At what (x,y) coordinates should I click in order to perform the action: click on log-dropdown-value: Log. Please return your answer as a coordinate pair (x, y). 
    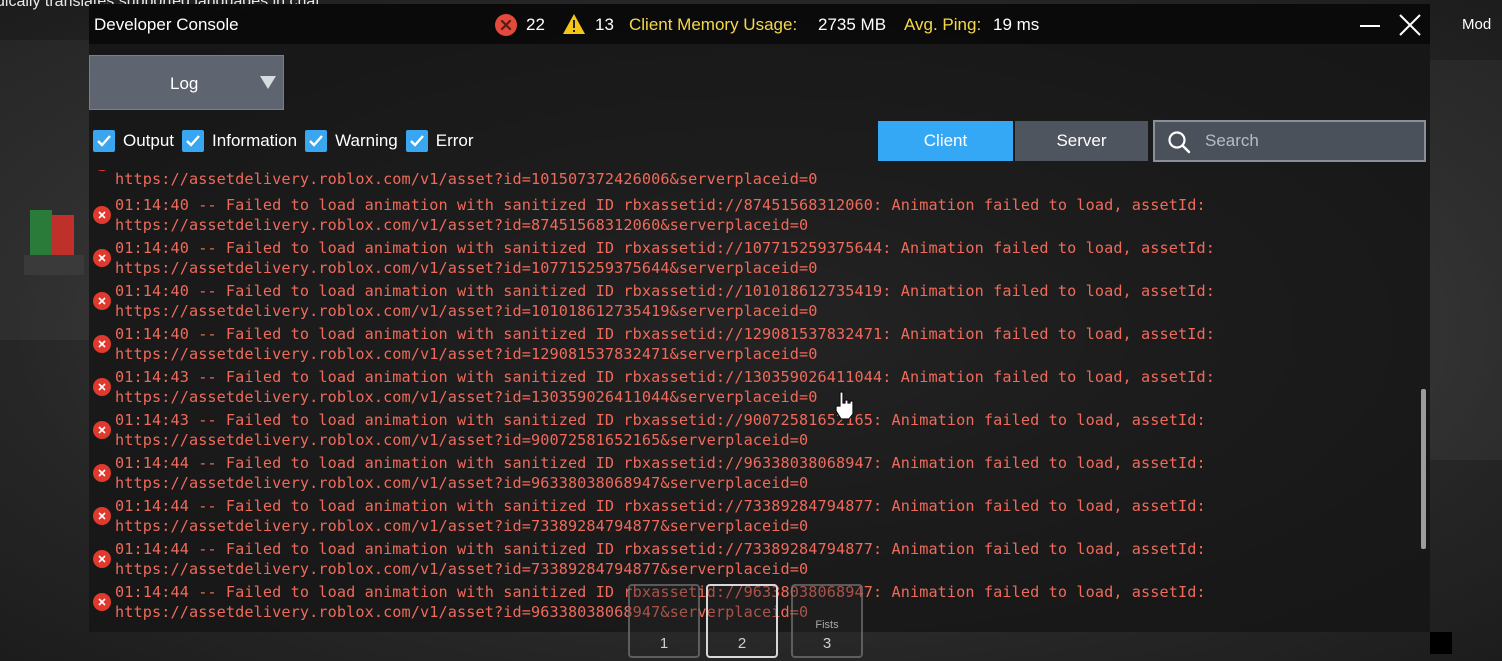
    Looking at the image, I should click on (184, 83).